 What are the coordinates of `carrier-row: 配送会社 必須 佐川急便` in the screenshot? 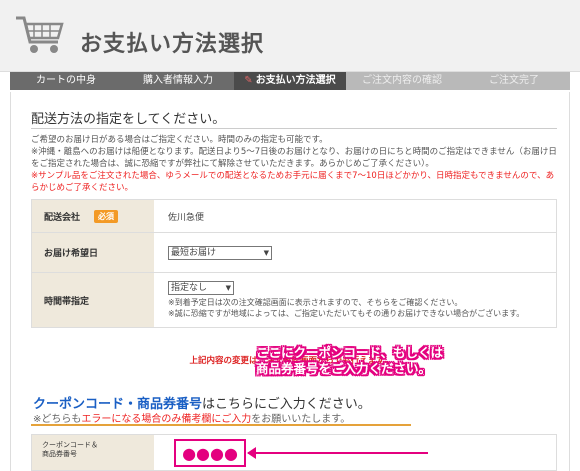 It's located at (294, 216).